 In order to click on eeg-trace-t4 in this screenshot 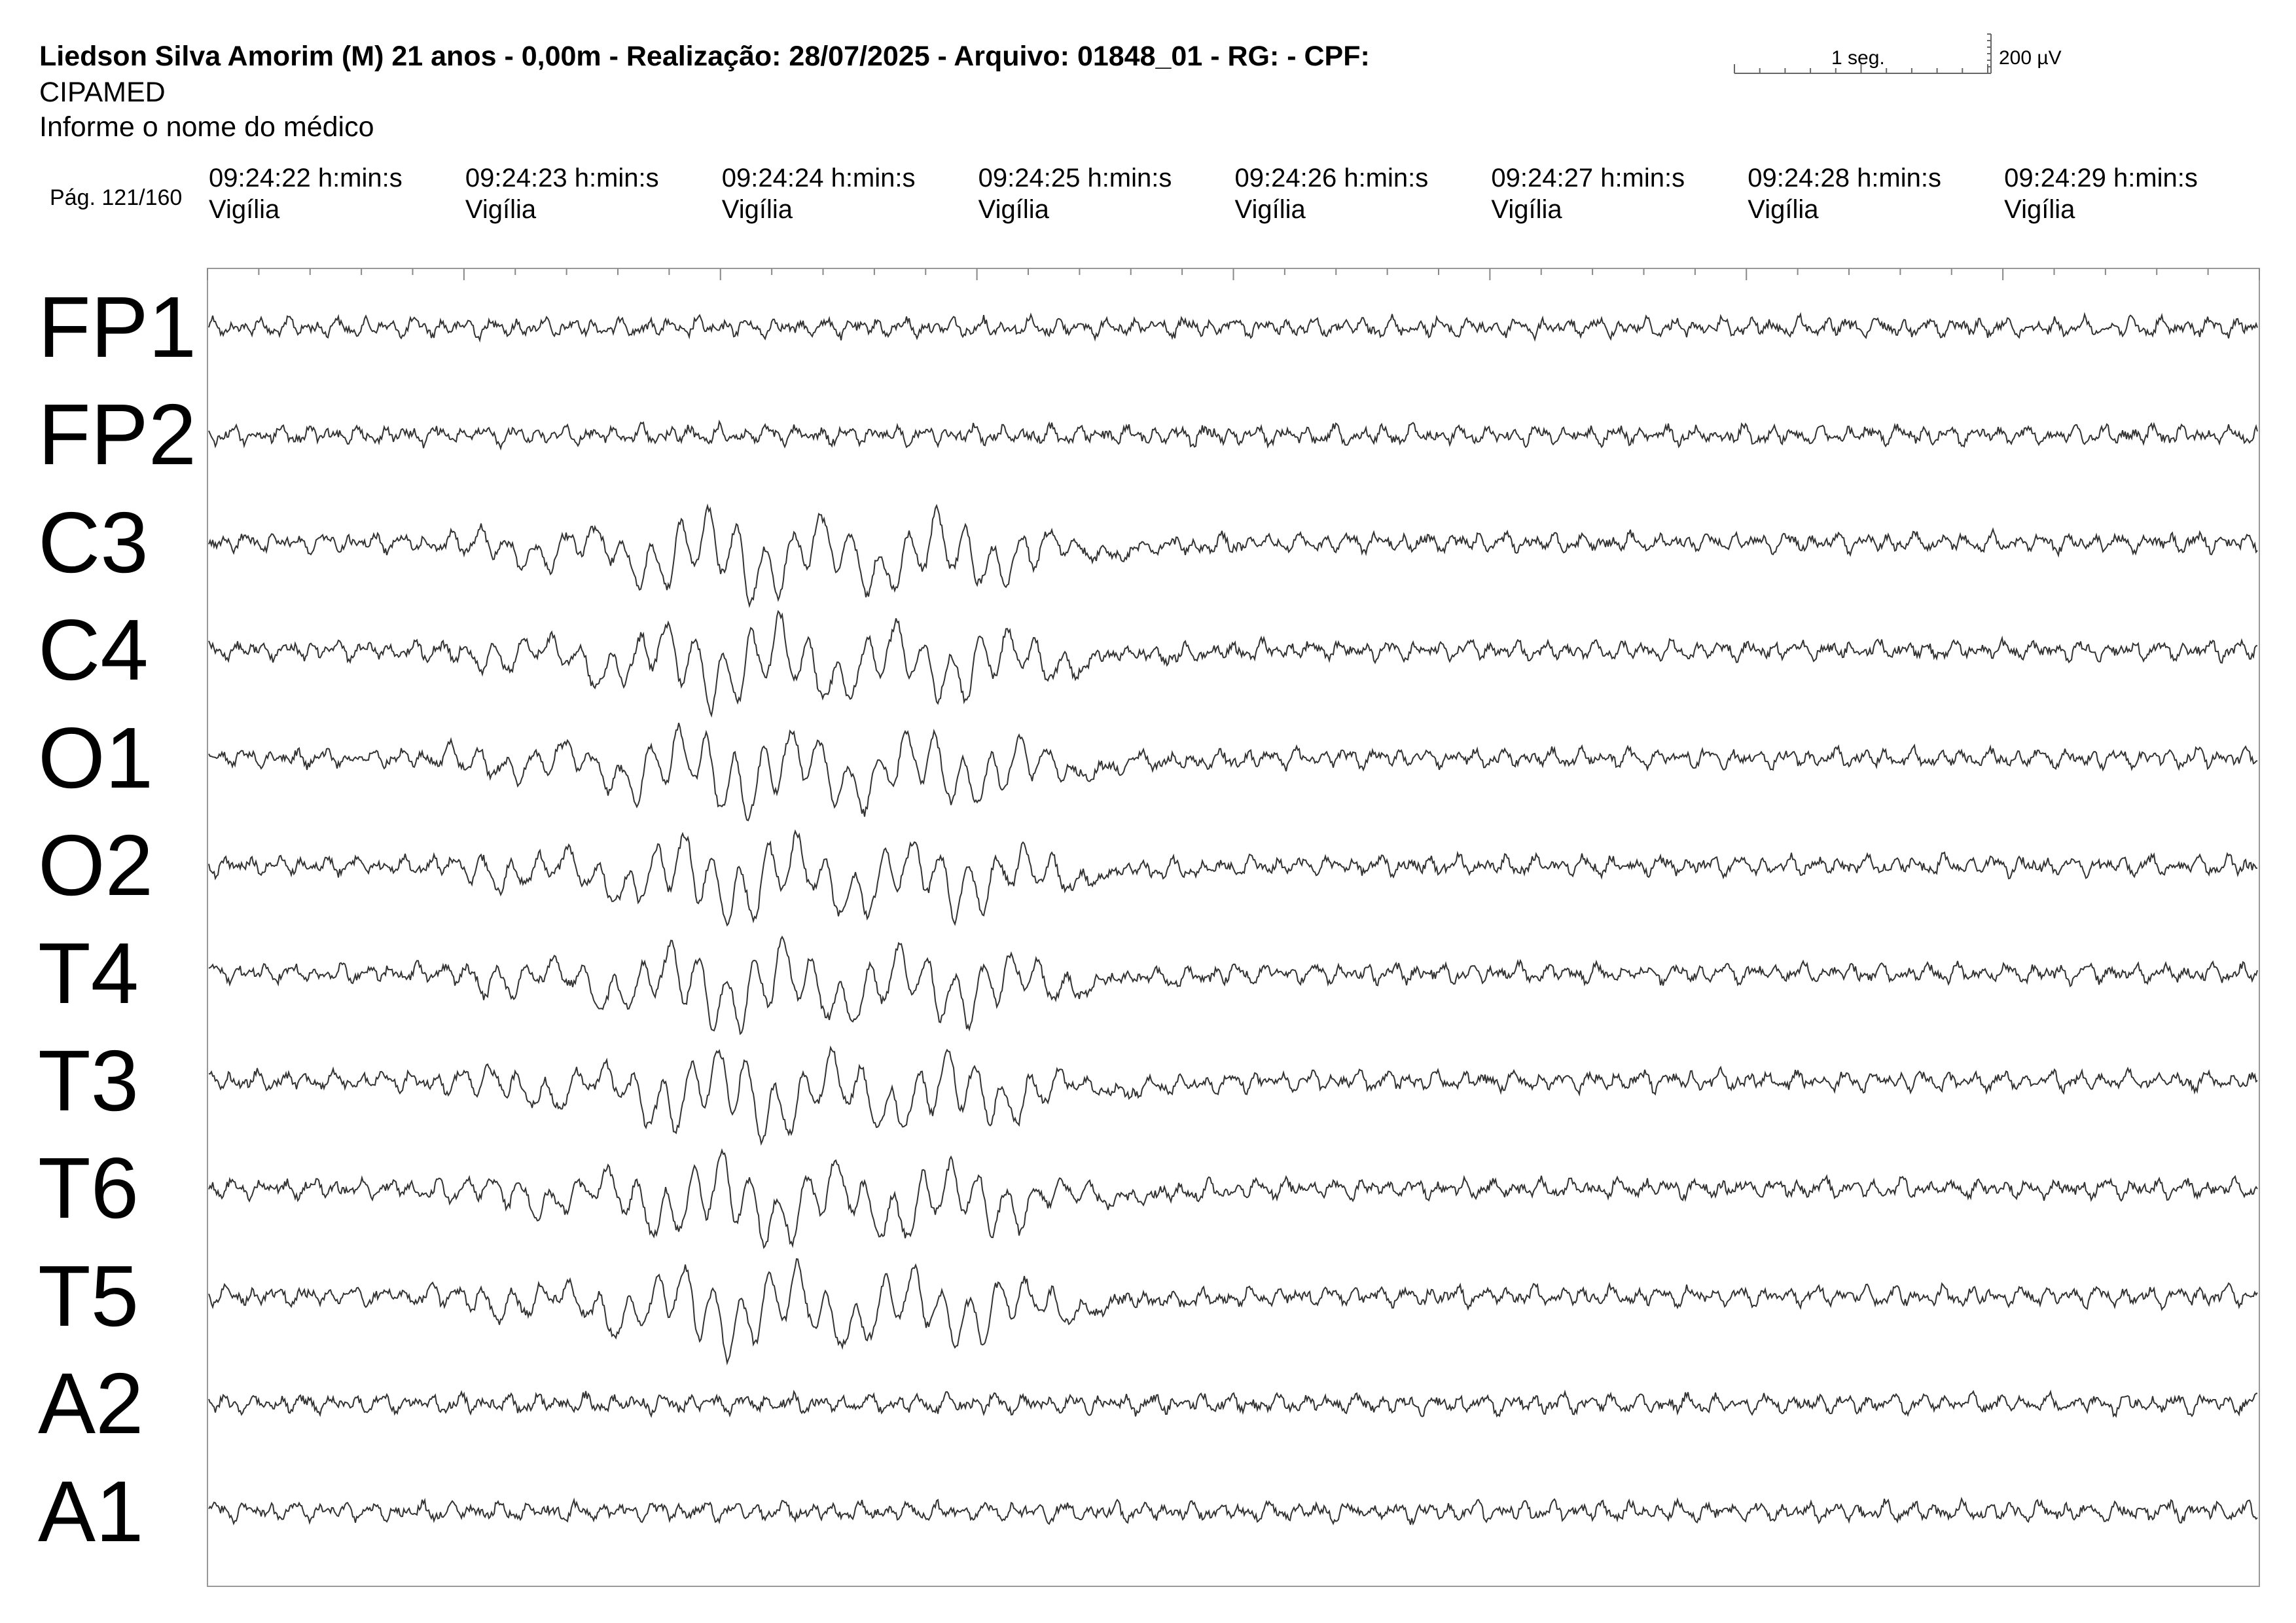, I will do `click(1233, 985)`.